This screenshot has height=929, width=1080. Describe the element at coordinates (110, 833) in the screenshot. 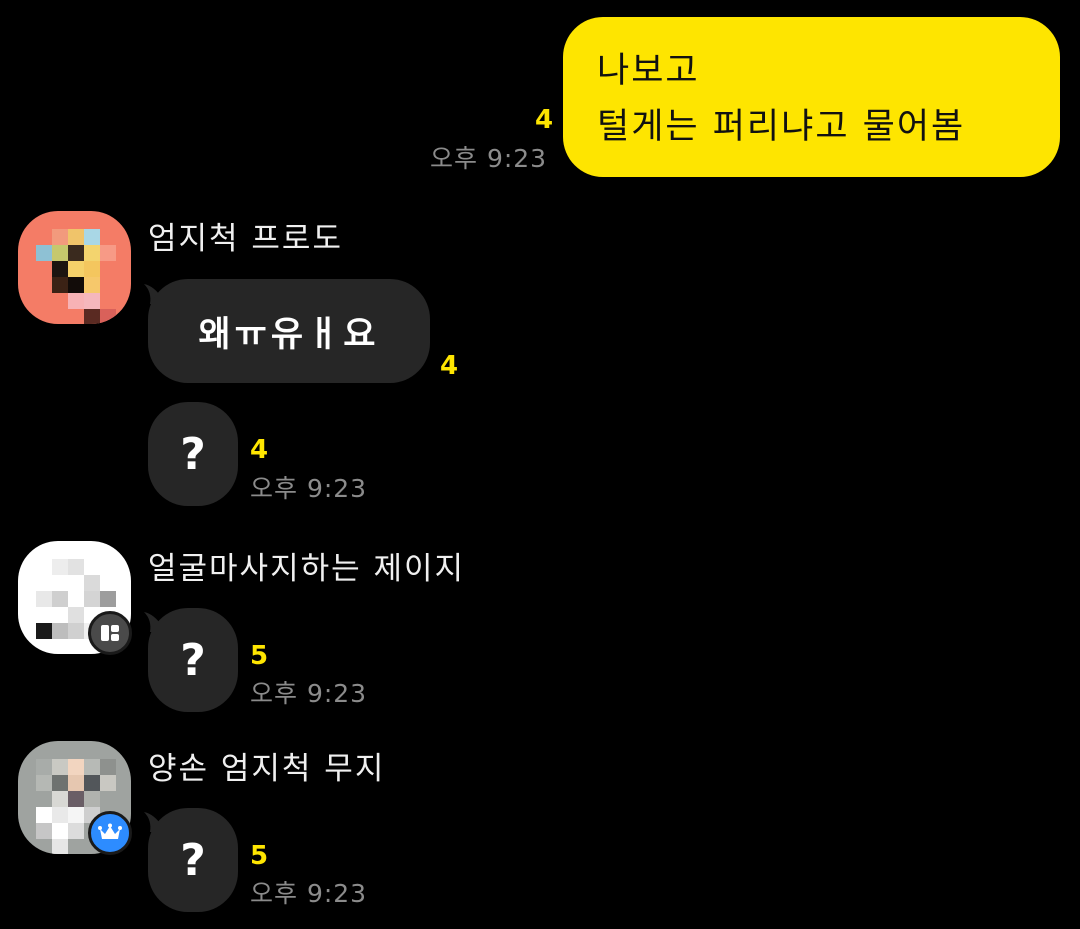

I see `crown-icon` at that location.